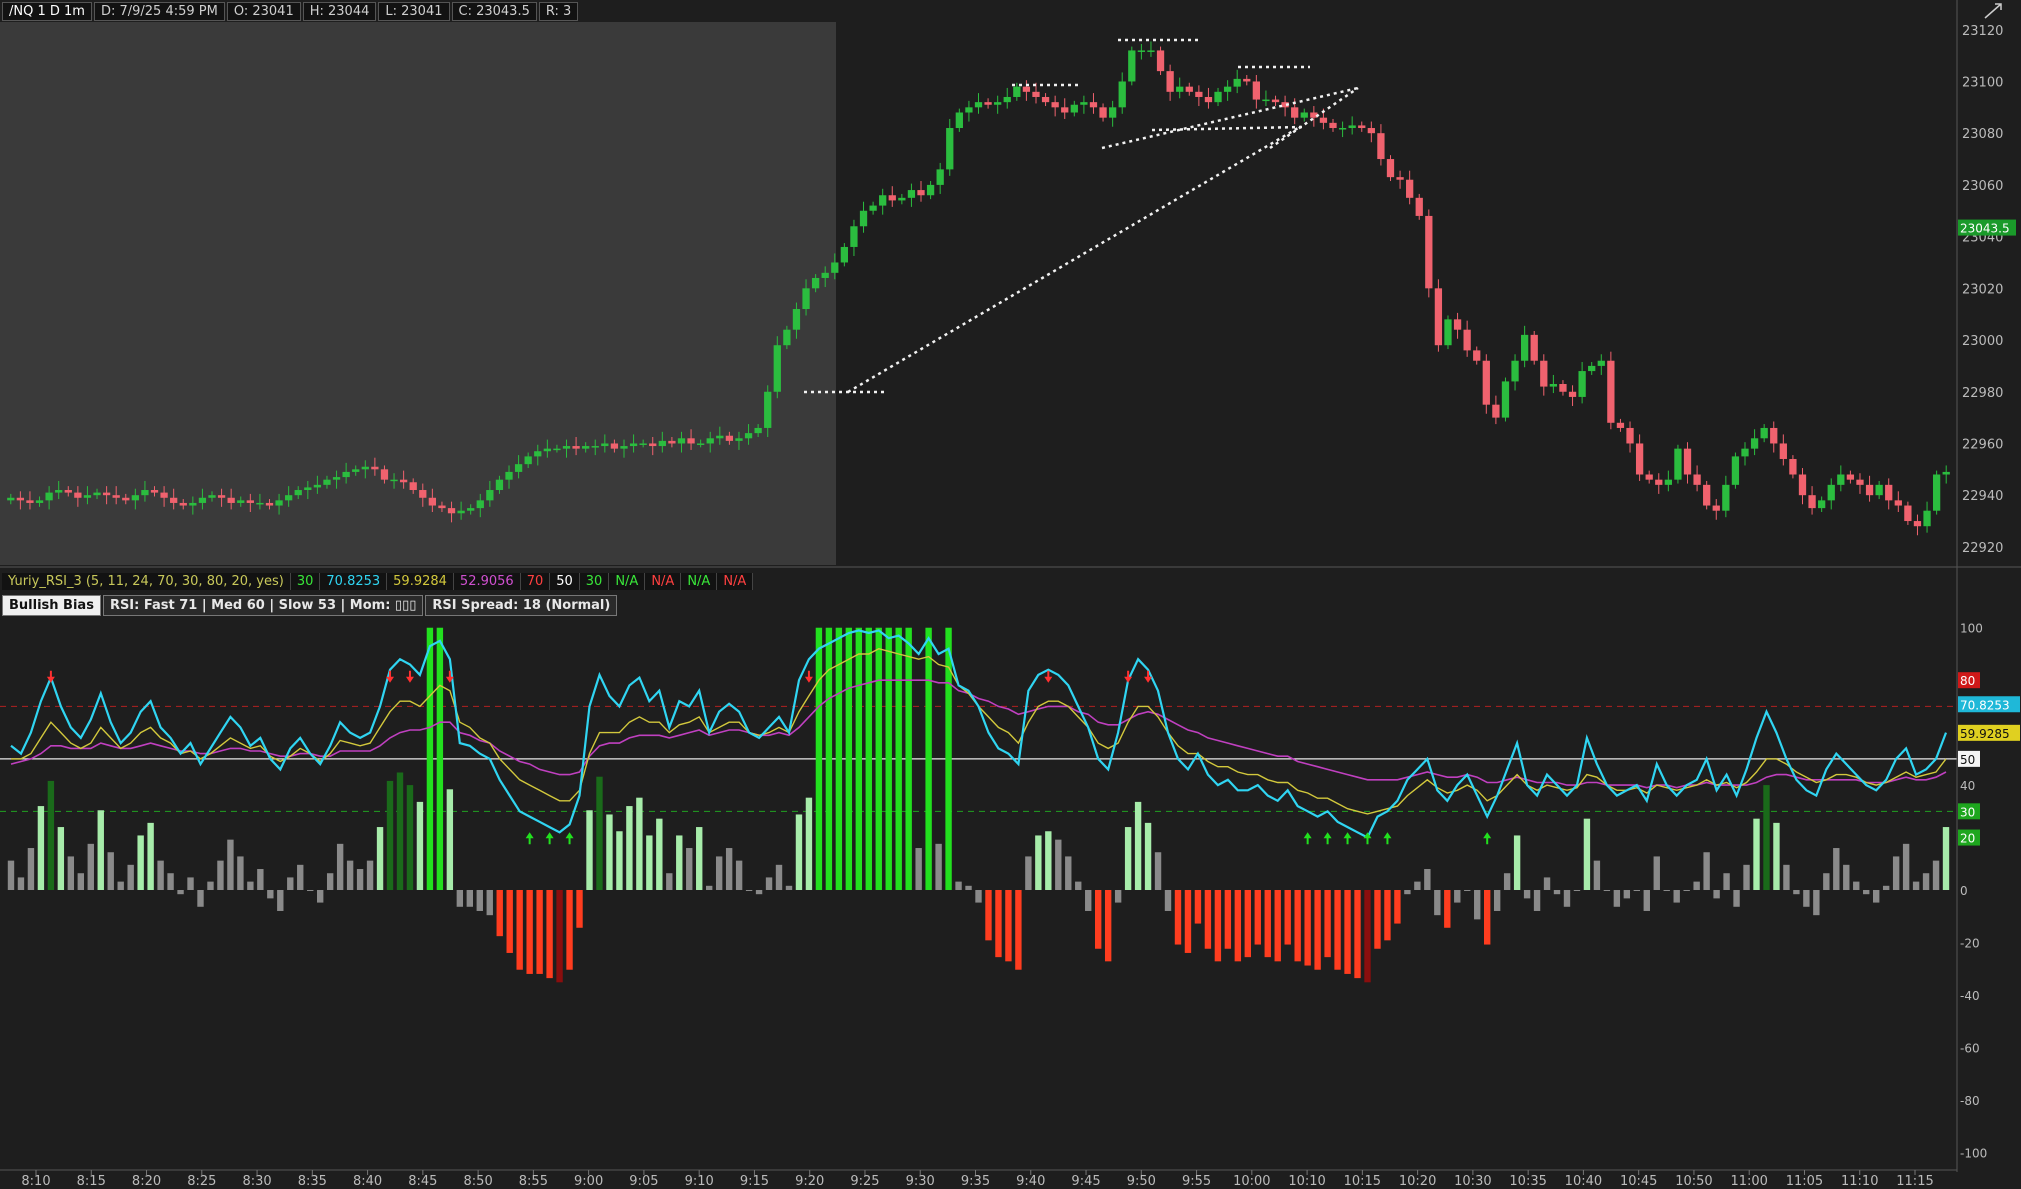  What do you see at coordinates (735, 581) in the screenshot?
I see `study-na4: N/A` at bounding box center [735, 581].